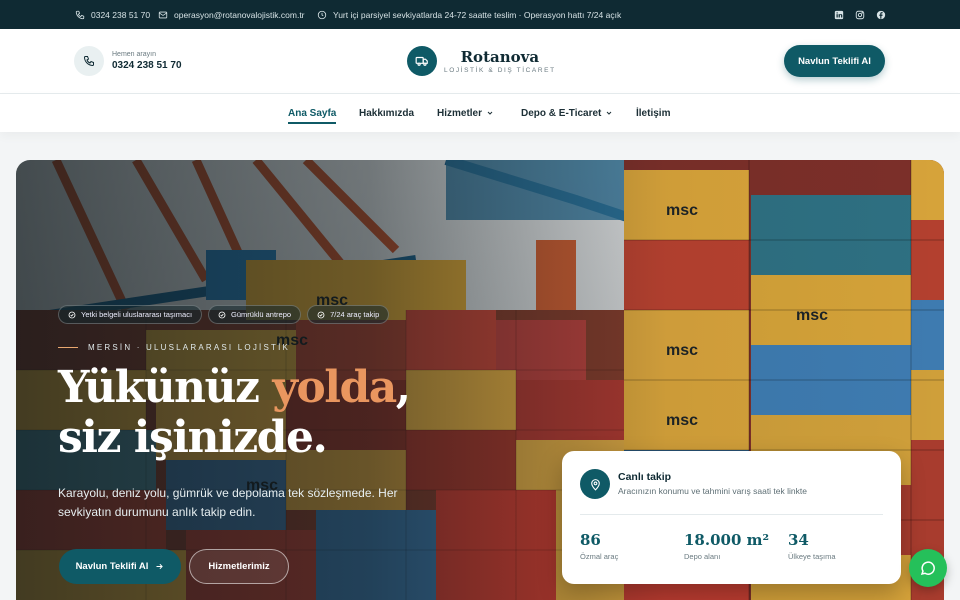  What do you see at coordinates (702, 556) in the screenshot?
I see `stat-label: Depo alanı` at bounding box center [702, 556].